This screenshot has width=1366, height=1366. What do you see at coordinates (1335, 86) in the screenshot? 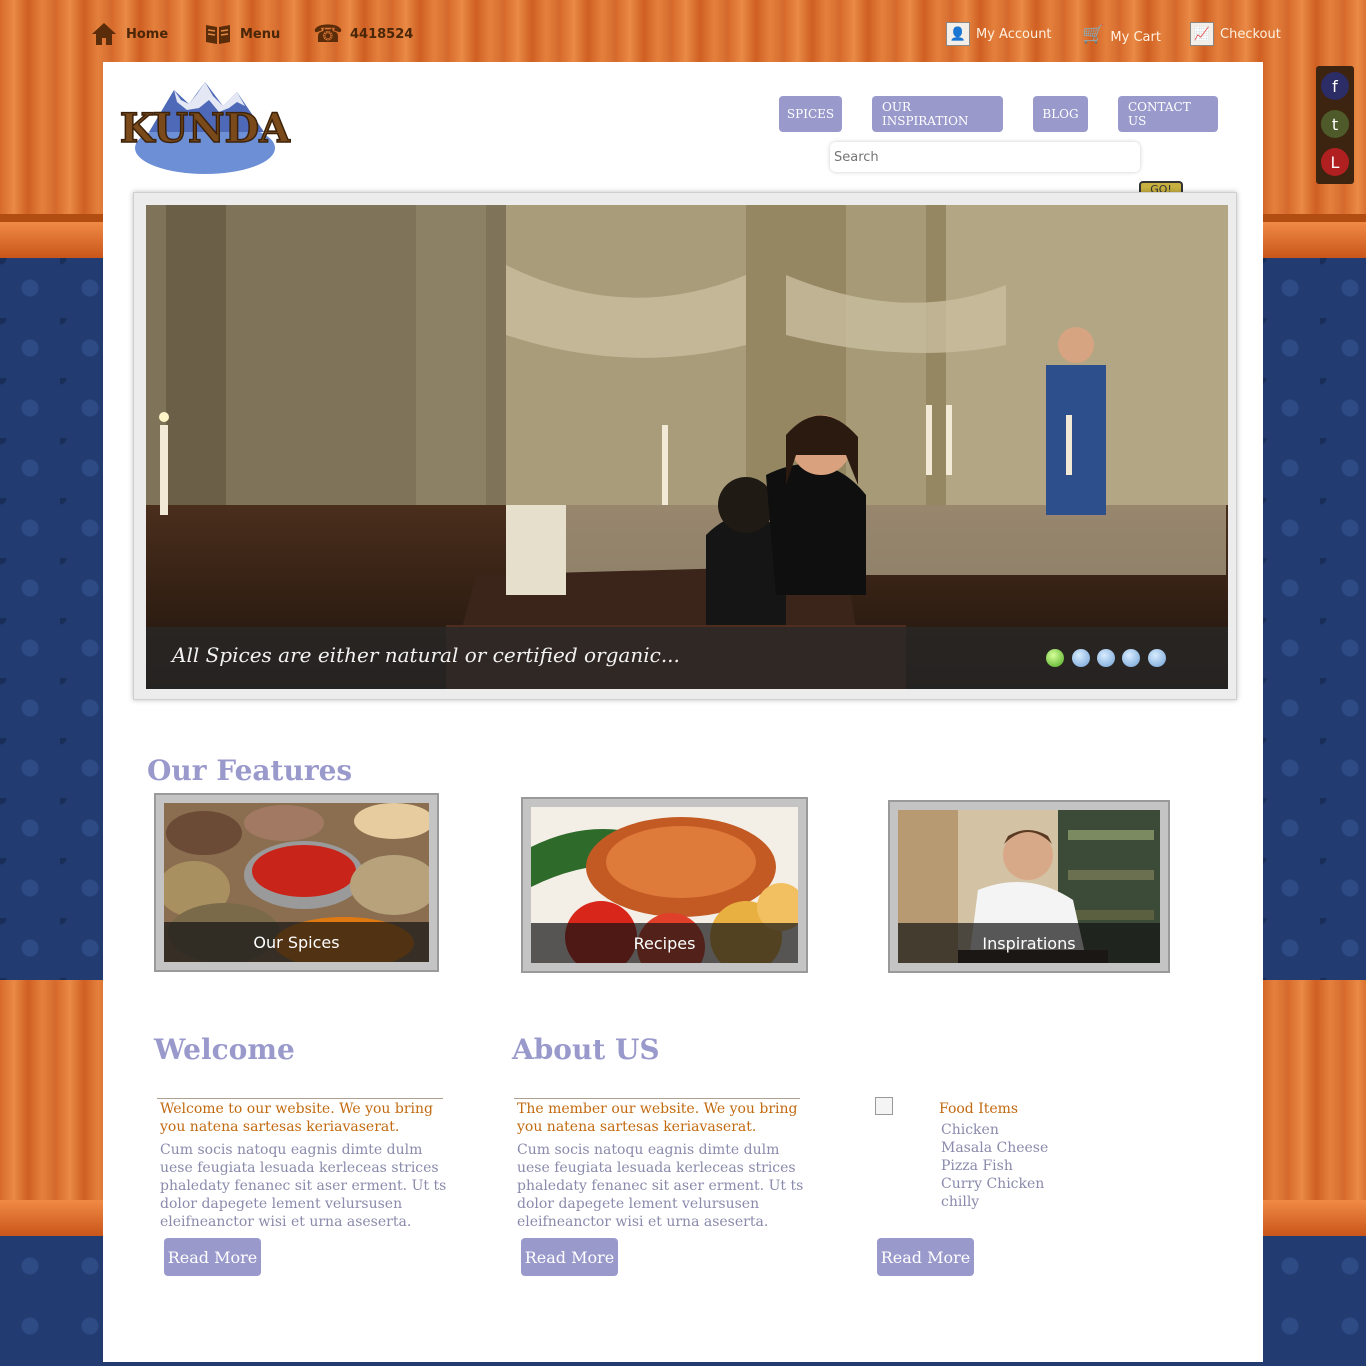
I see `facebook-icon: f` at bounding box center [1335, 86].